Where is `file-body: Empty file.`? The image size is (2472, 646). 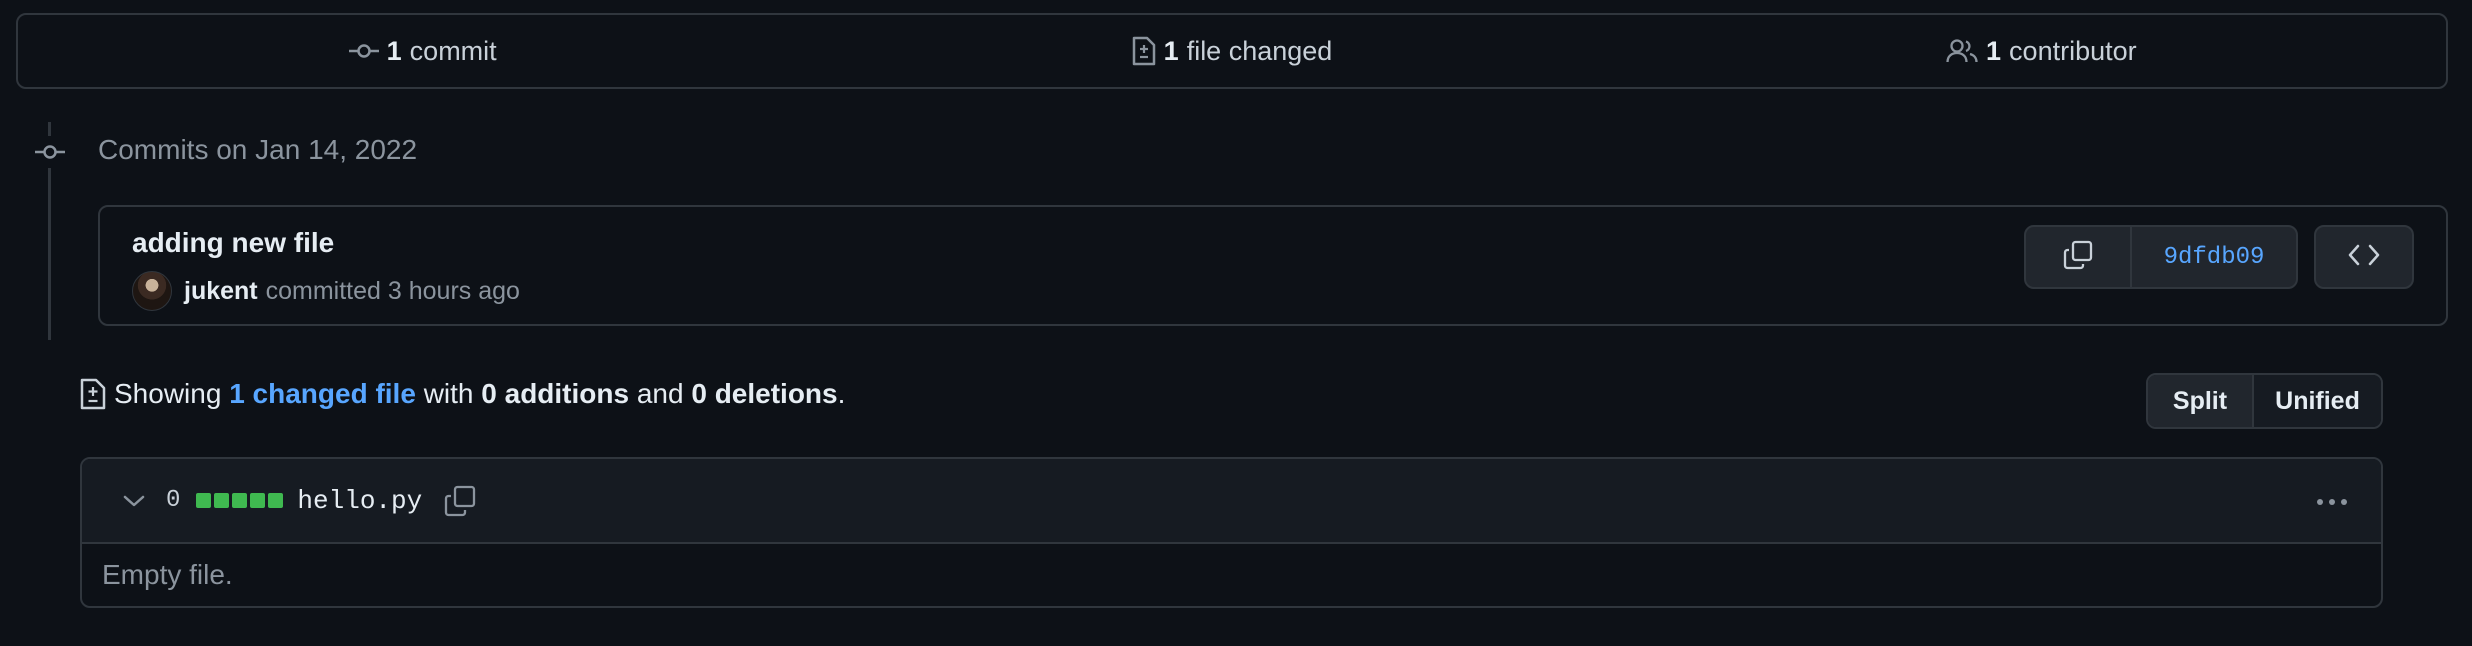 file-body: Empty file. is located at coordinates (167, 574).